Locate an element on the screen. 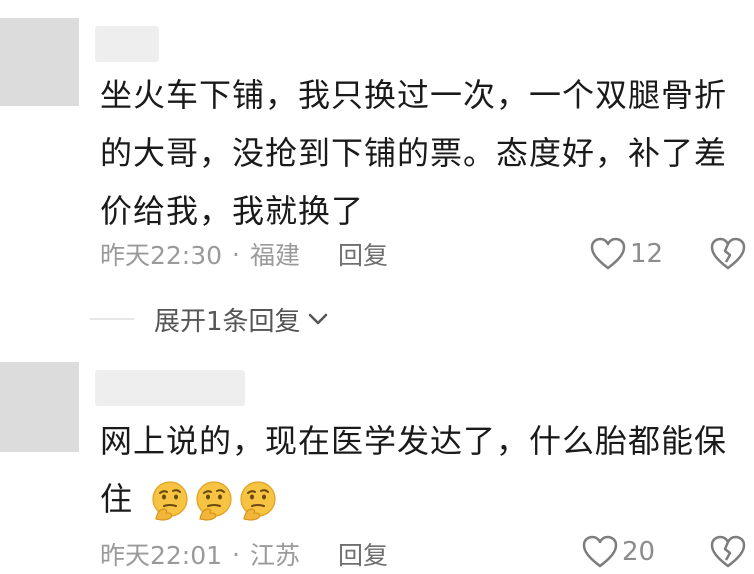 This screenshot has height=574, width=754. comment-time: 昨天22:30 is located at coordinates (161, 255).